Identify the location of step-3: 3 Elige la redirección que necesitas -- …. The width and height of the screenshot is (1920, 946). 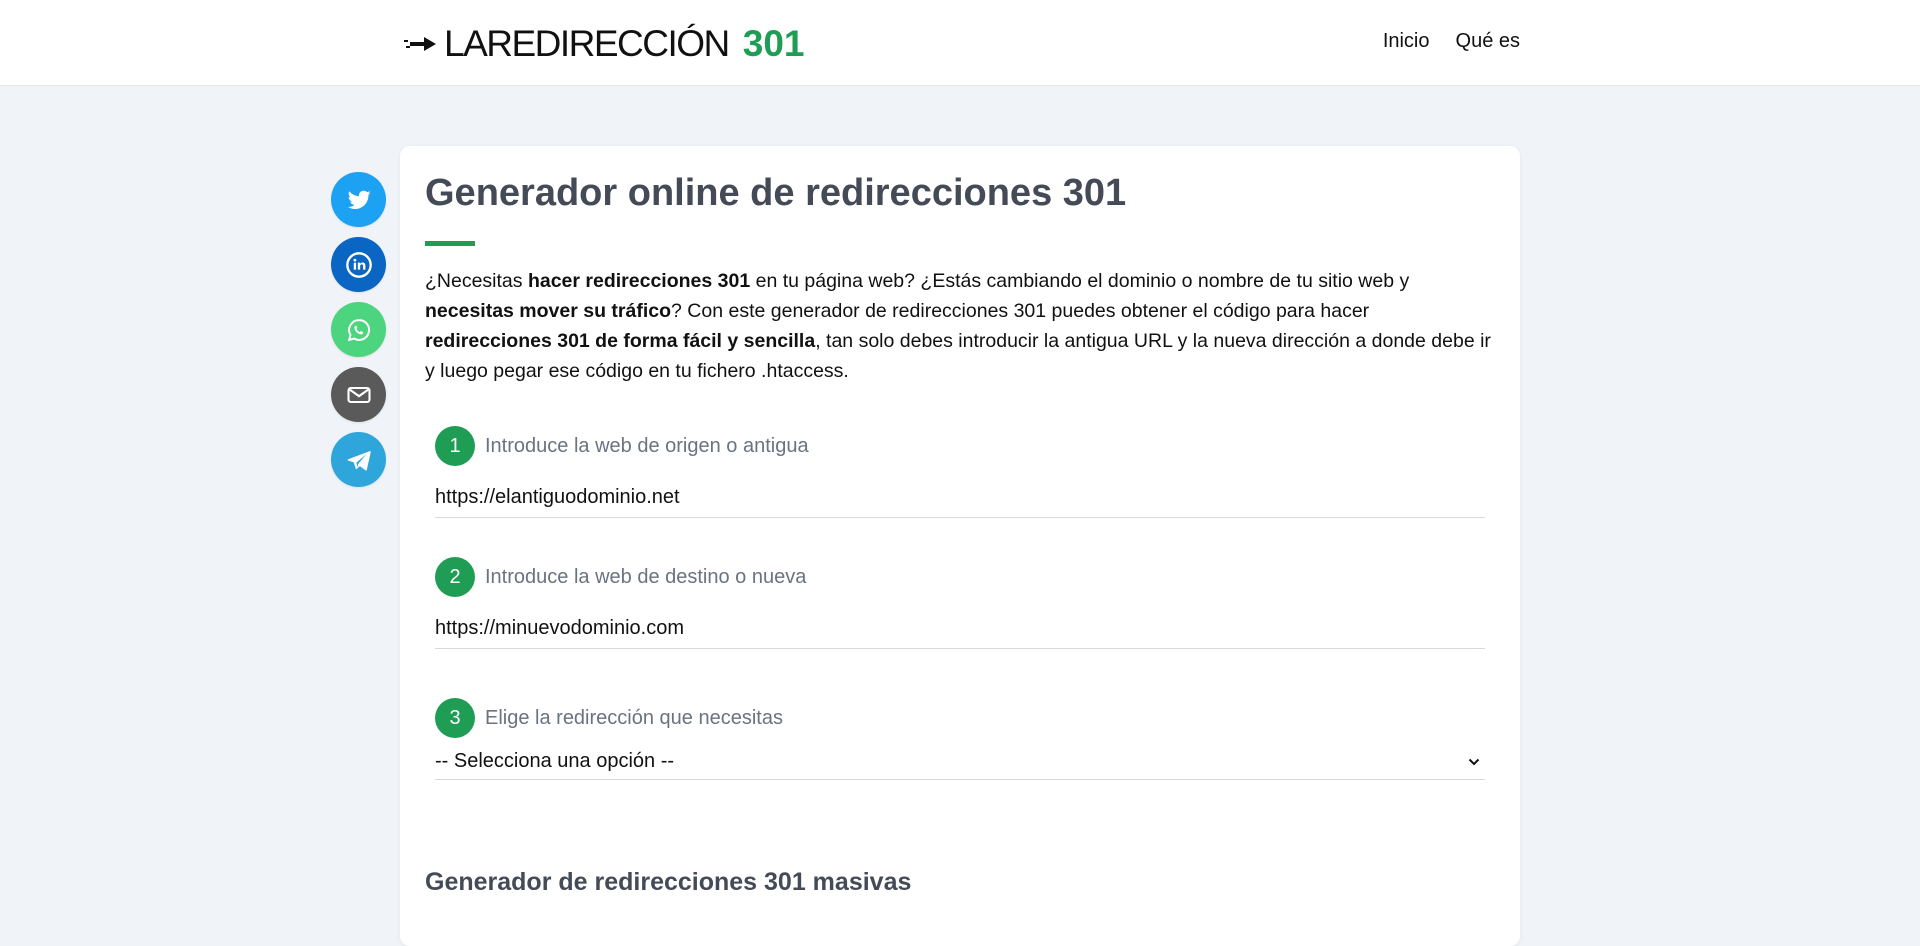
(960, 739).